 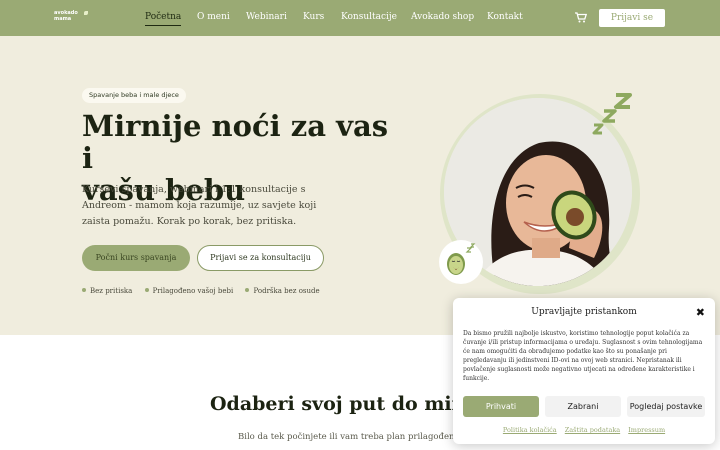 I want to click on start-course-button: Počni kurs spavanja, so click(x=136, y=258).